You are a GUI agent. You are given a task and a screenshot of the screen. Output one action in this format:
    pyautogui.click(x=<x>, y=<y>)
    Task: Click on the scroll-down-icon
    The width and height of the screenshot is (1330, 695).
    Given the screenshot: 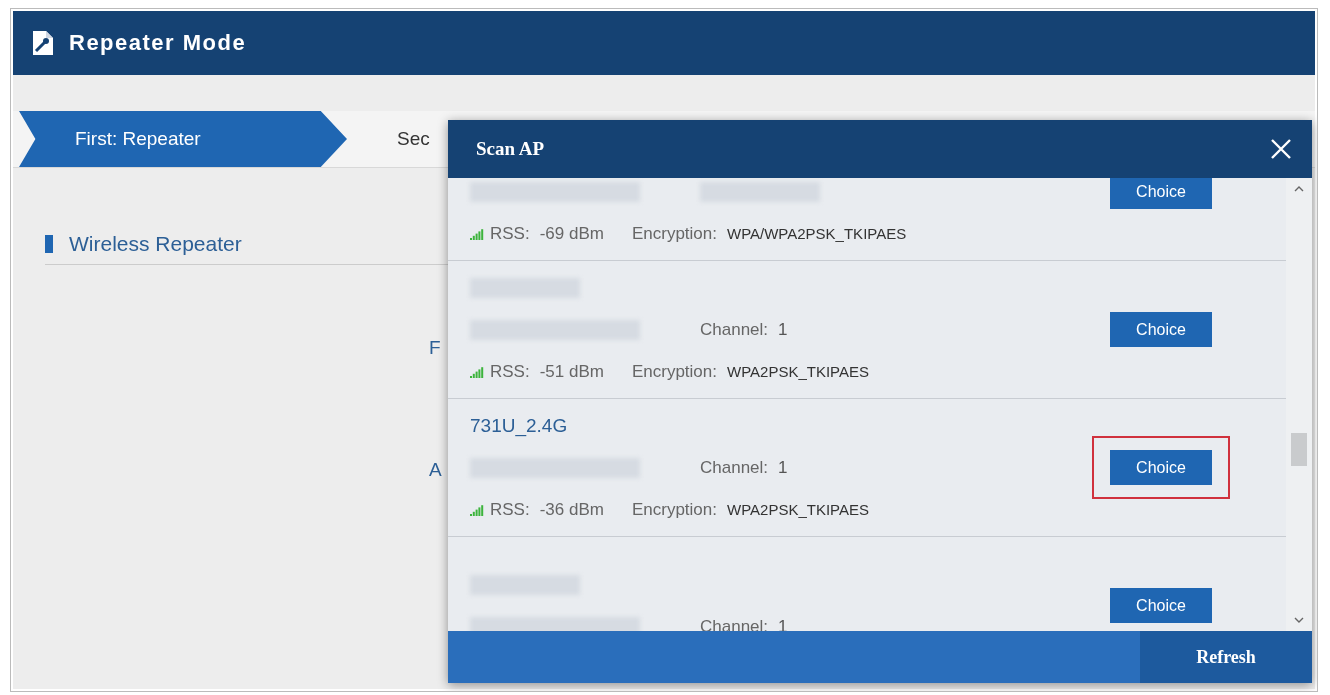 What is the action you would take?
    pyautogui.click(x=1299, y=620)
    